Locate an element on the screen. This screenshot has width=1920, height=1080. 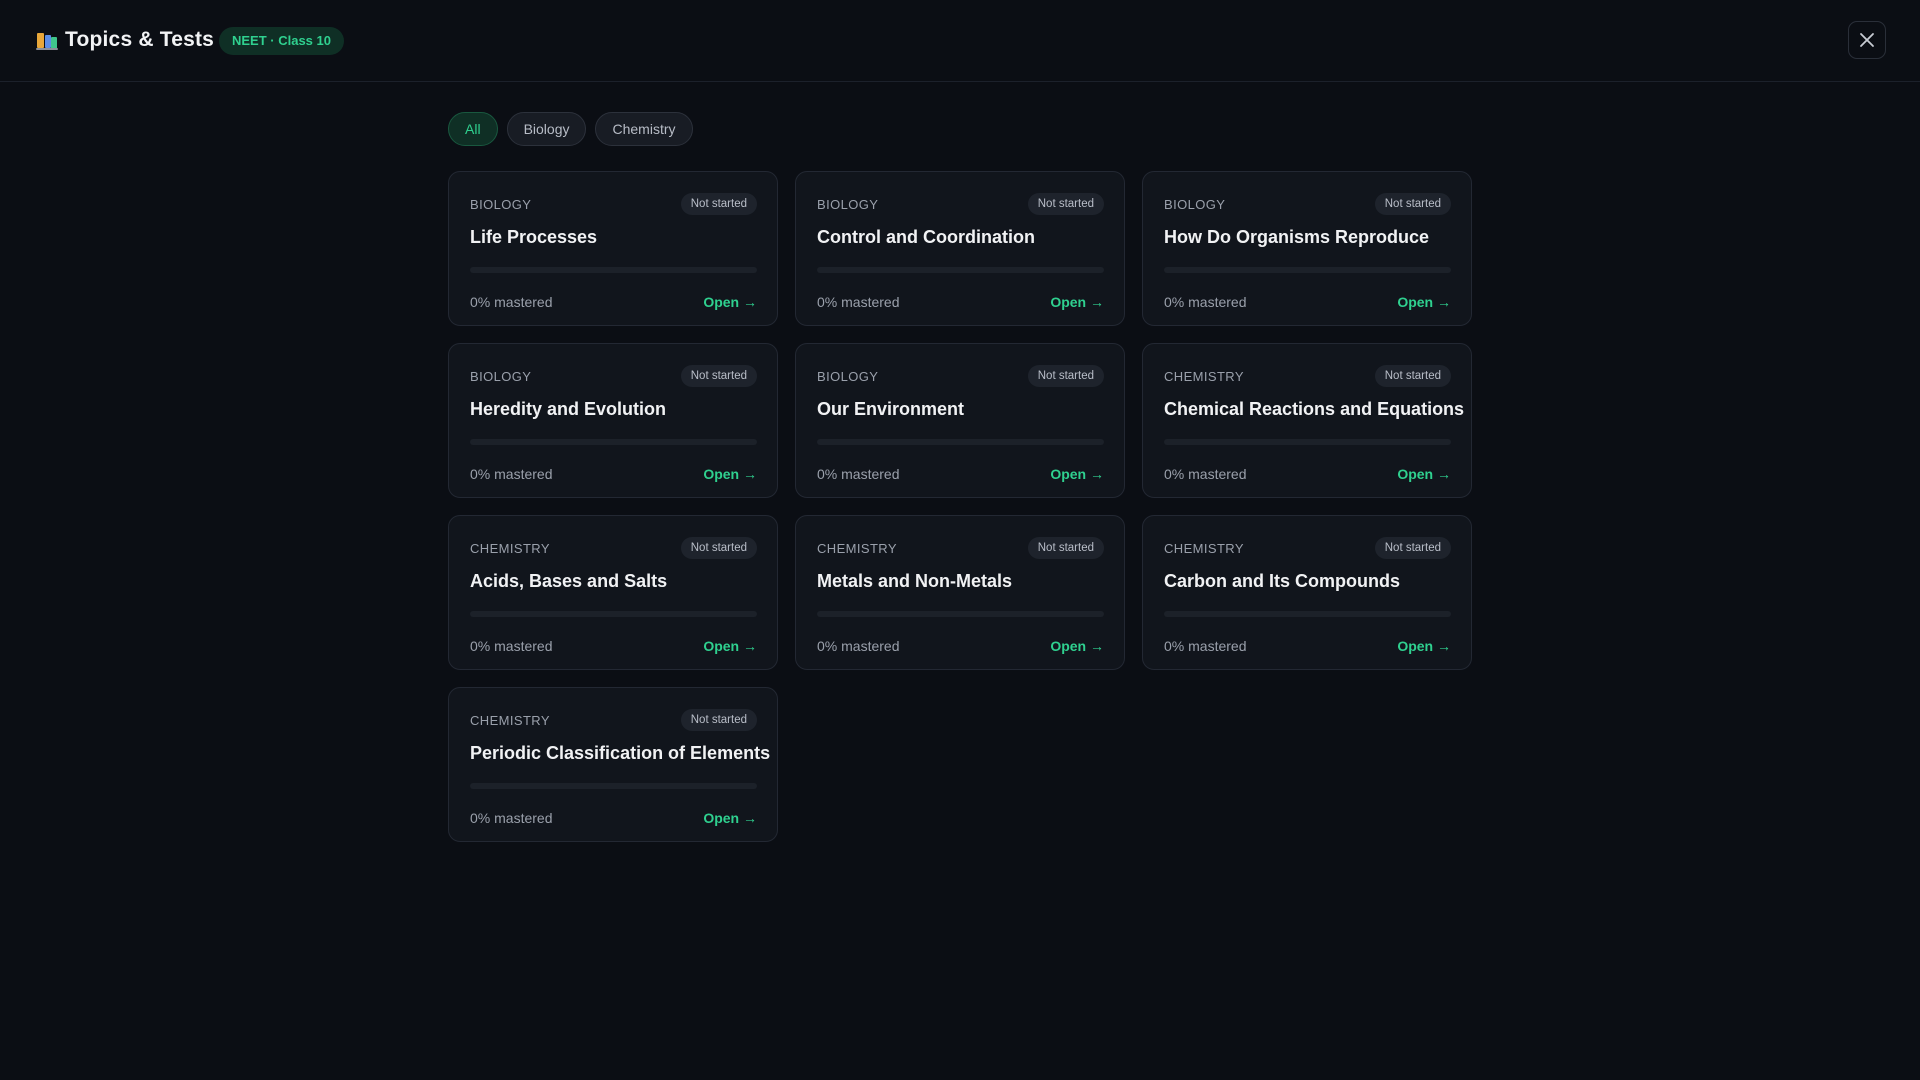
top-bar: Topics & Tests NEET · Class 10 is located at coordinates (960, 41).